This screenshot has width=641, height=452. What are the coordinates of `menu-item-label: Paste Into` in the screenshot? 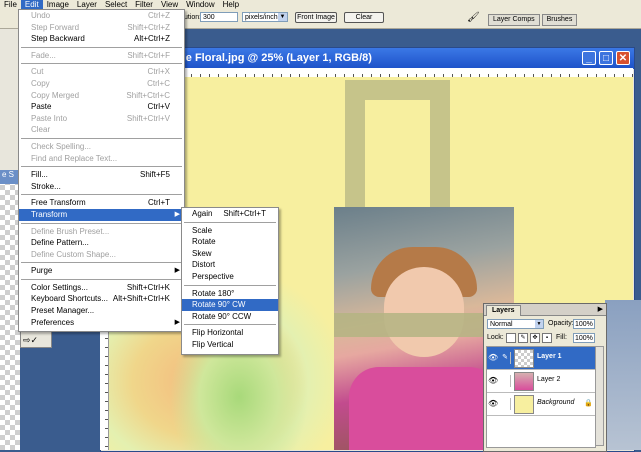 It's located at (49, 118).